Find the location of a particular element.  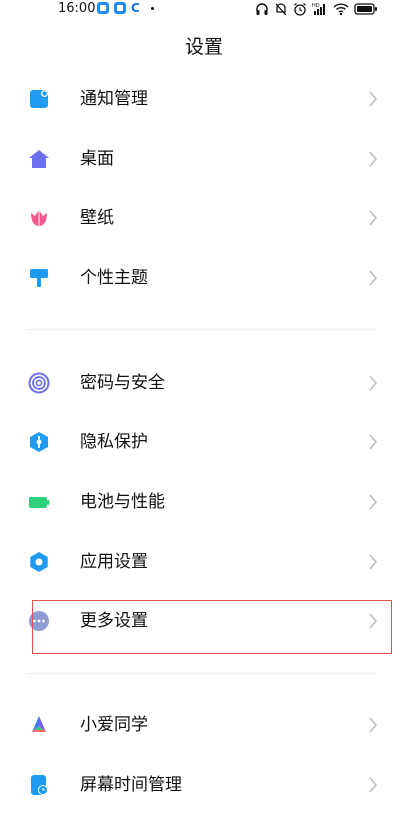

settings-item-desktop: 桌面 is located at coordinates (204, 159).